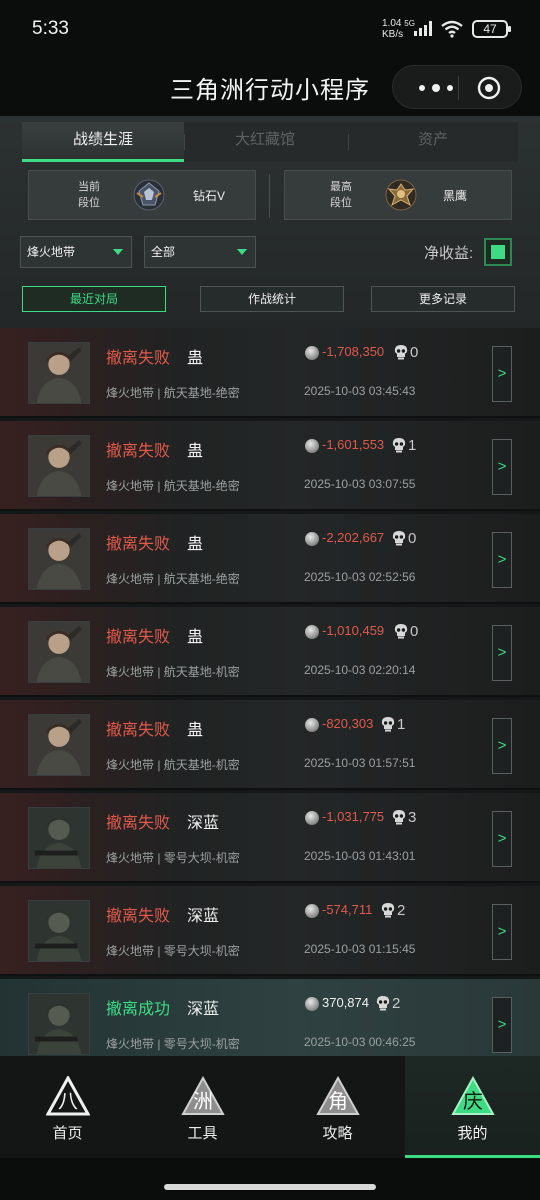  I want to click on tab-red-collection: 大红藏馆, so click(265, 142).